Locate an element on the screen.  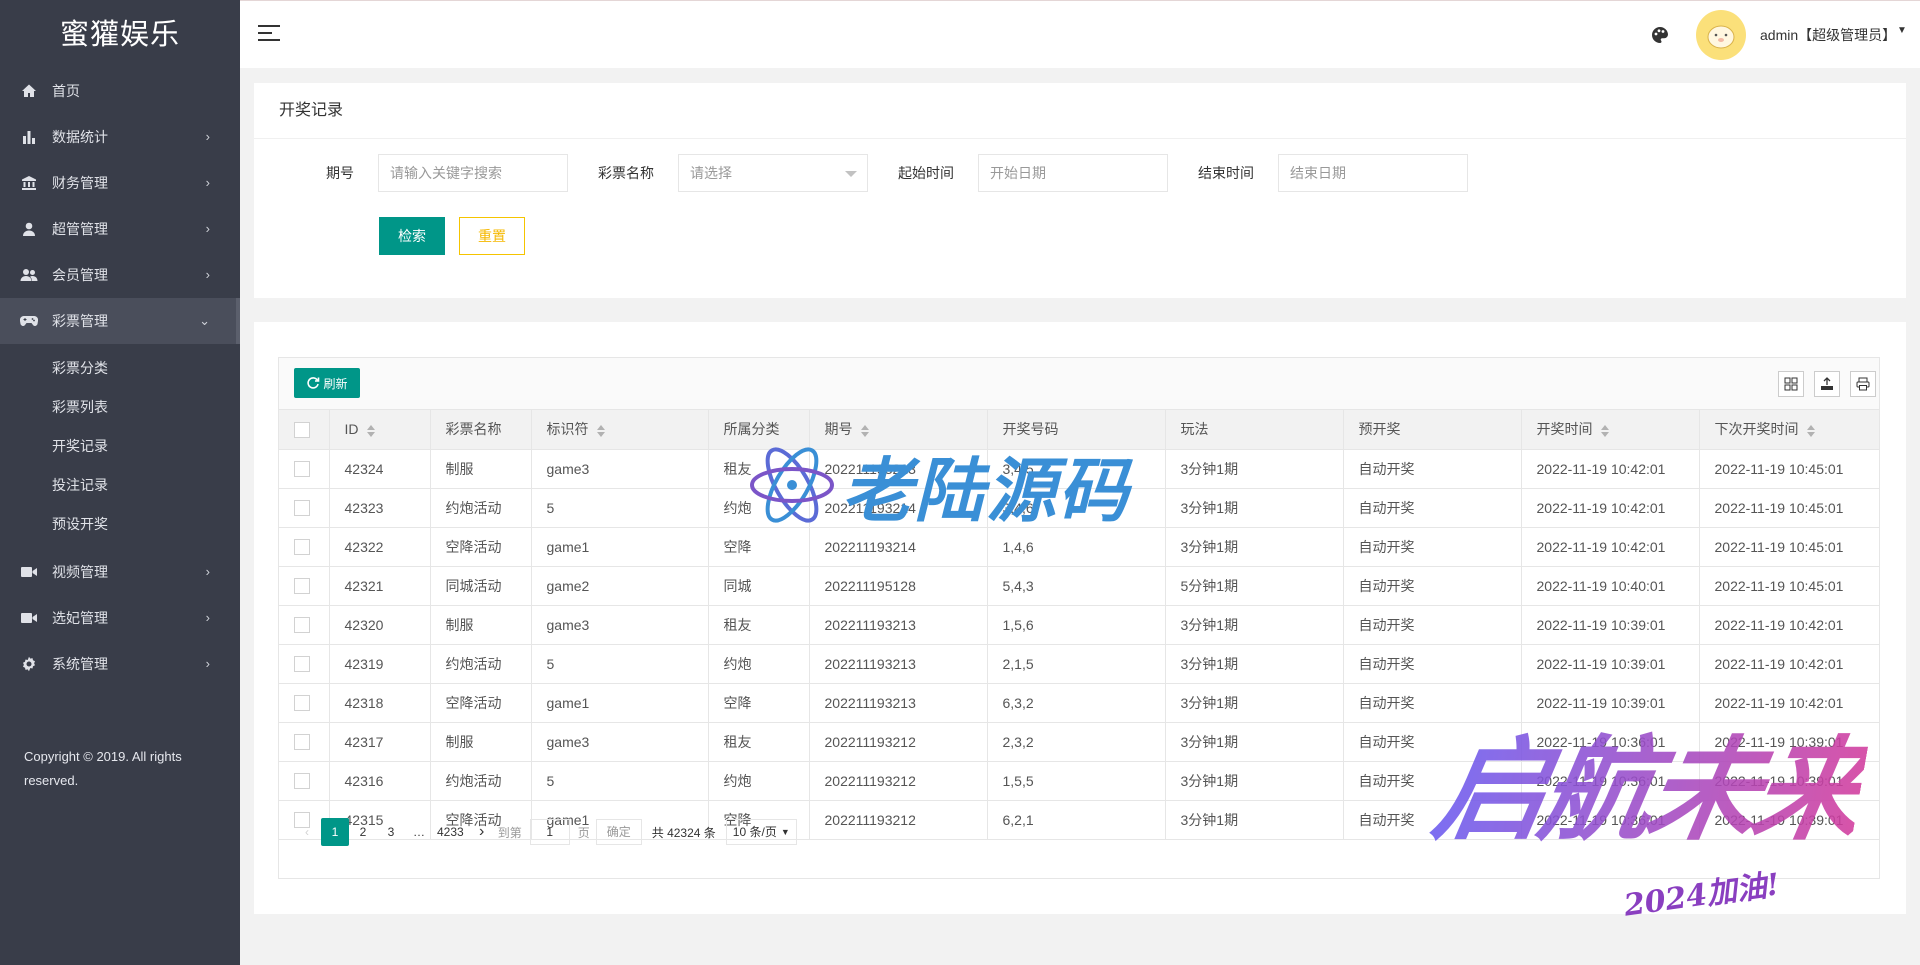
table-cell: 空降活动 is located at coordinates (481, 703).